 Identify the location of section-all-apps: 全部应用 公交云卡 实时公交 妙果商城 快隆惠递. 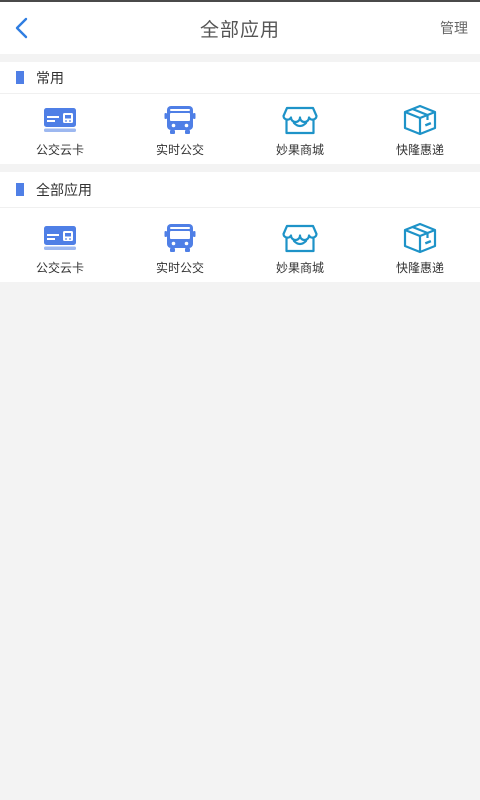
(240, 227).